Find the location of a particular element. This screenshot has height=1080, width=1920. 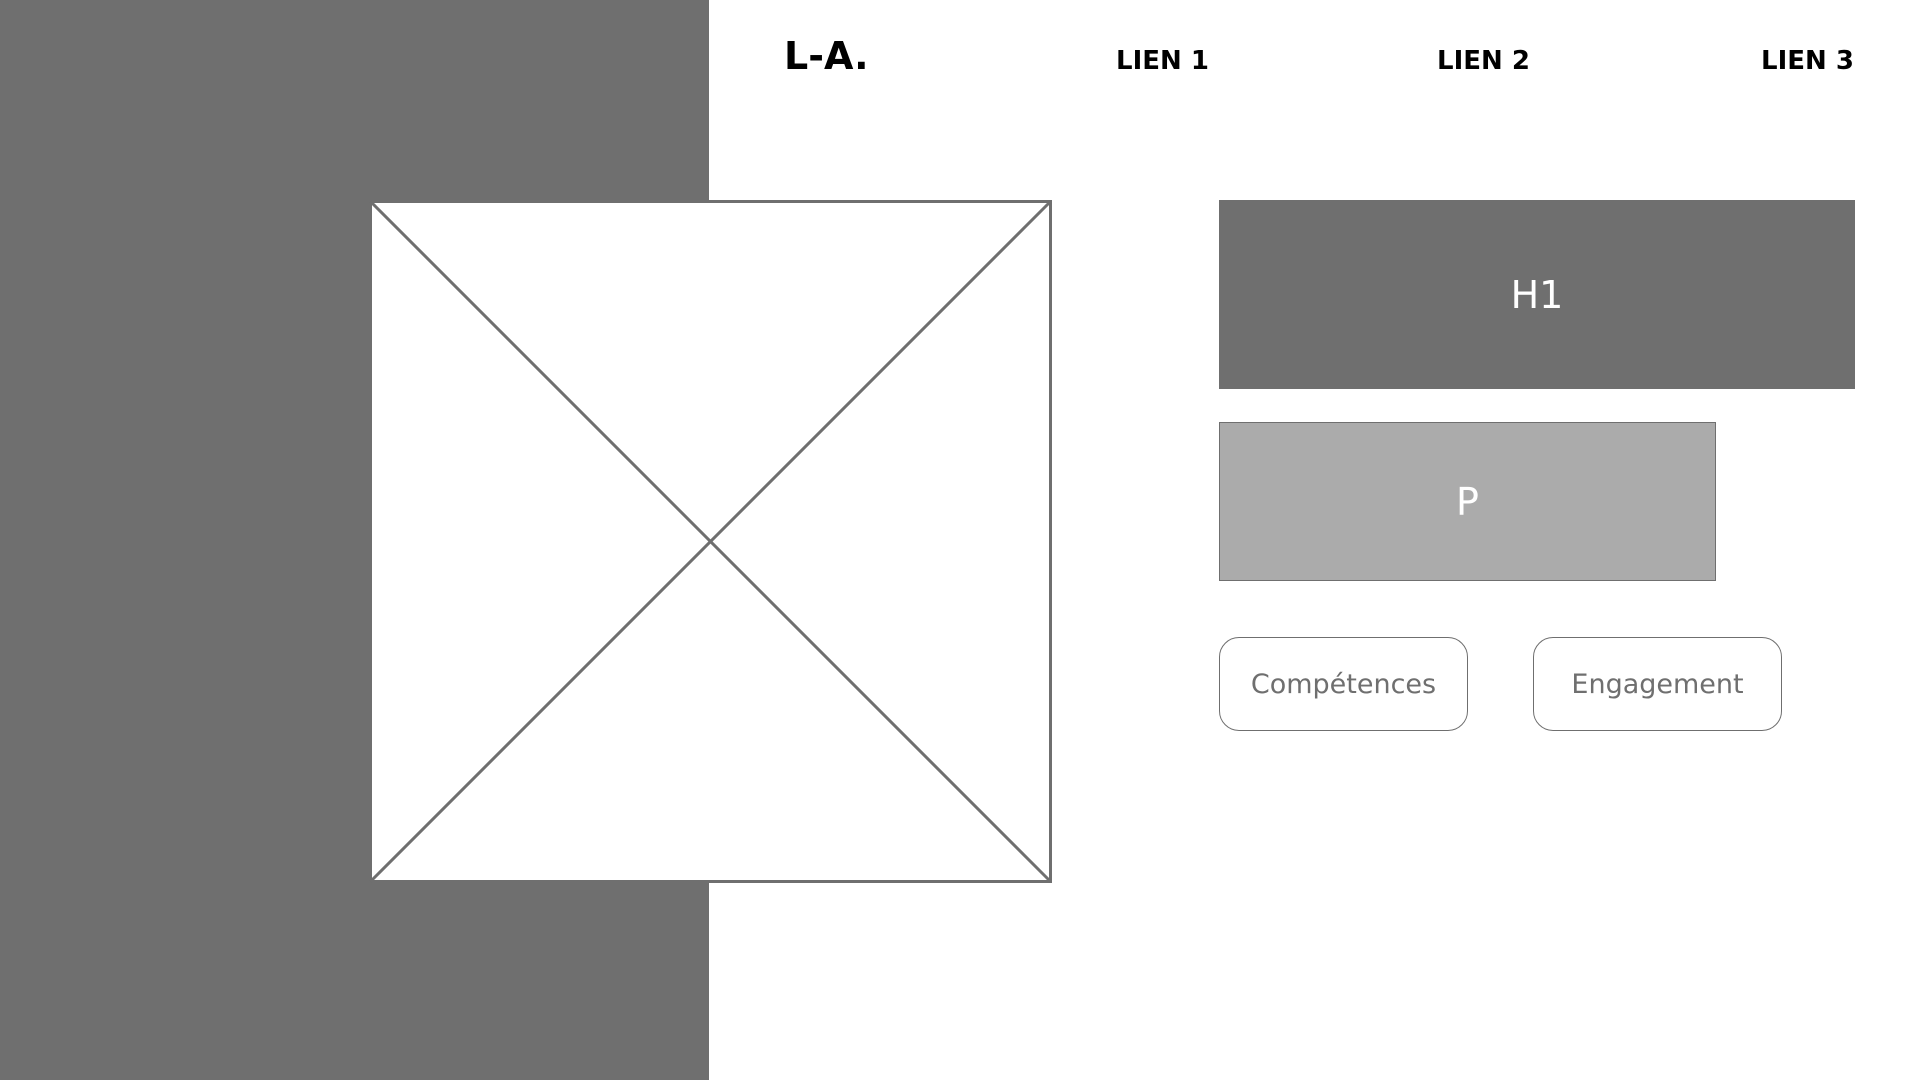

hero-paragraph: P is located at coordinates (1467, 501).